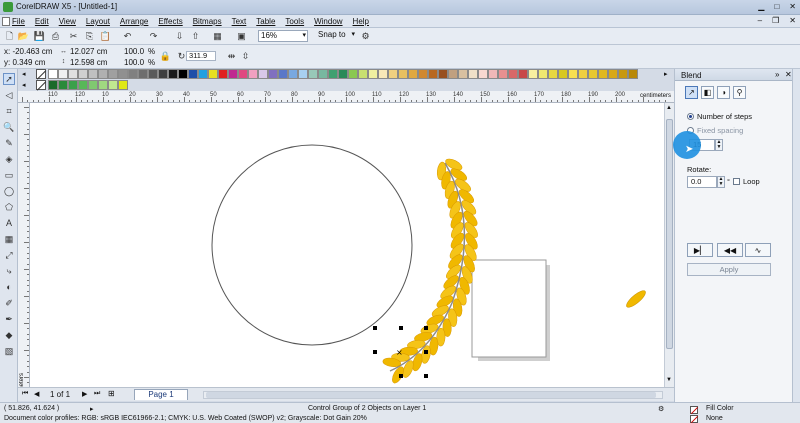 This screenshot has height=423, width=800. What do you see at coordinates (195, 36) in the screenshot?
I see `export-icon: ⇧` at bounding box center [195, 36].